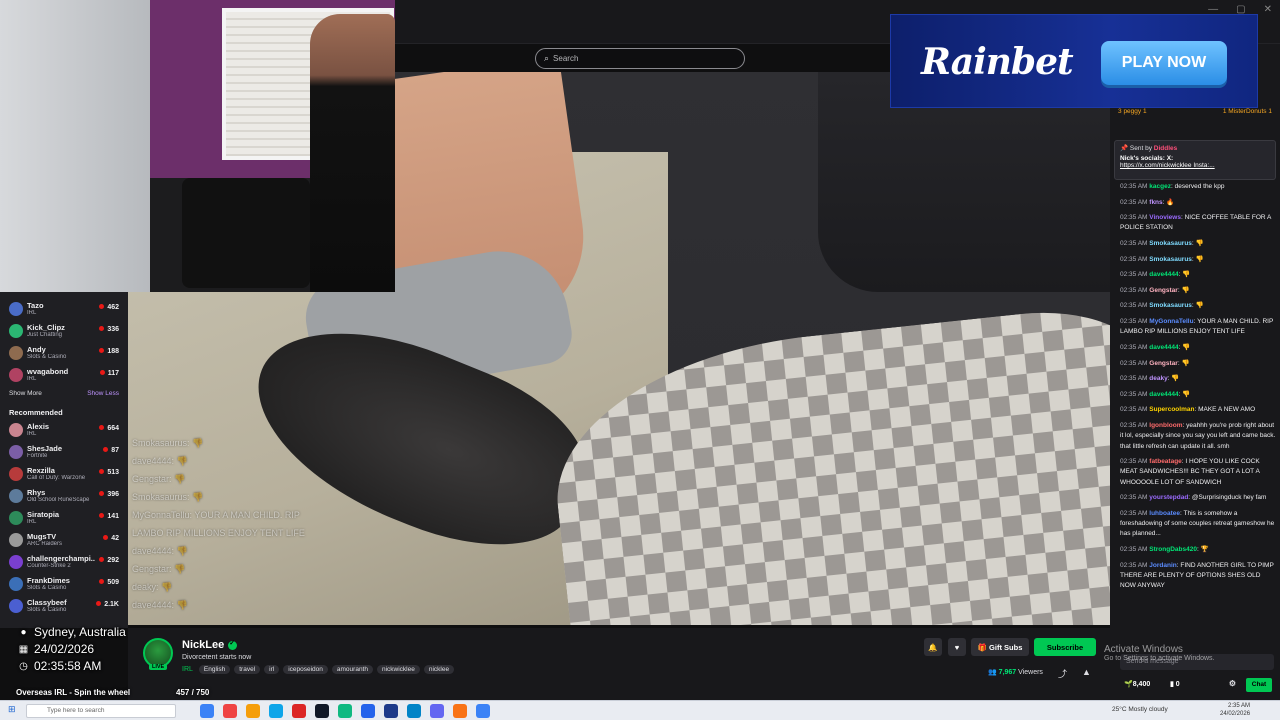 Image resolution: width=1280 pixels, height=720 pixels. What do you see at coordinates (1168, 497) in the screenshot?
I see `chat-username: yourstepdad` at bounding box center [1168, 497].